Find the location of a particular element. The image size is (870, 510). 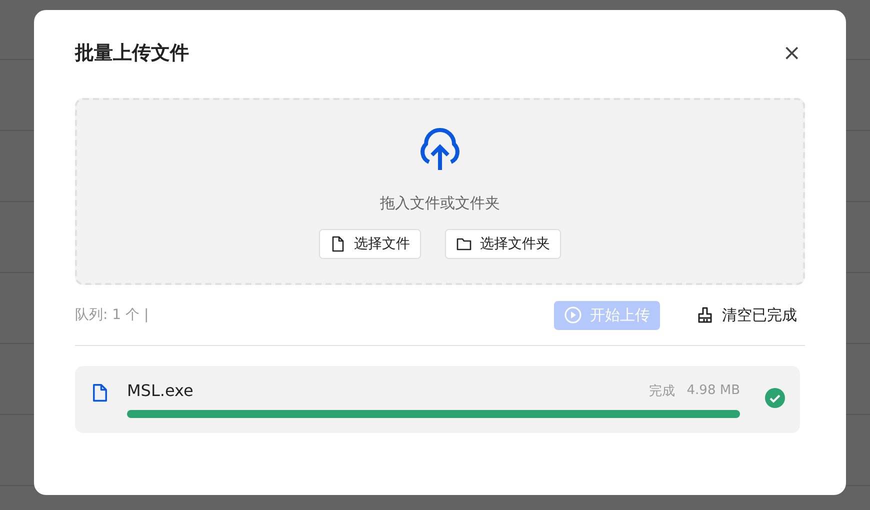

select-folder-button: 选择文件夹 is located at coordinates (503, 244).